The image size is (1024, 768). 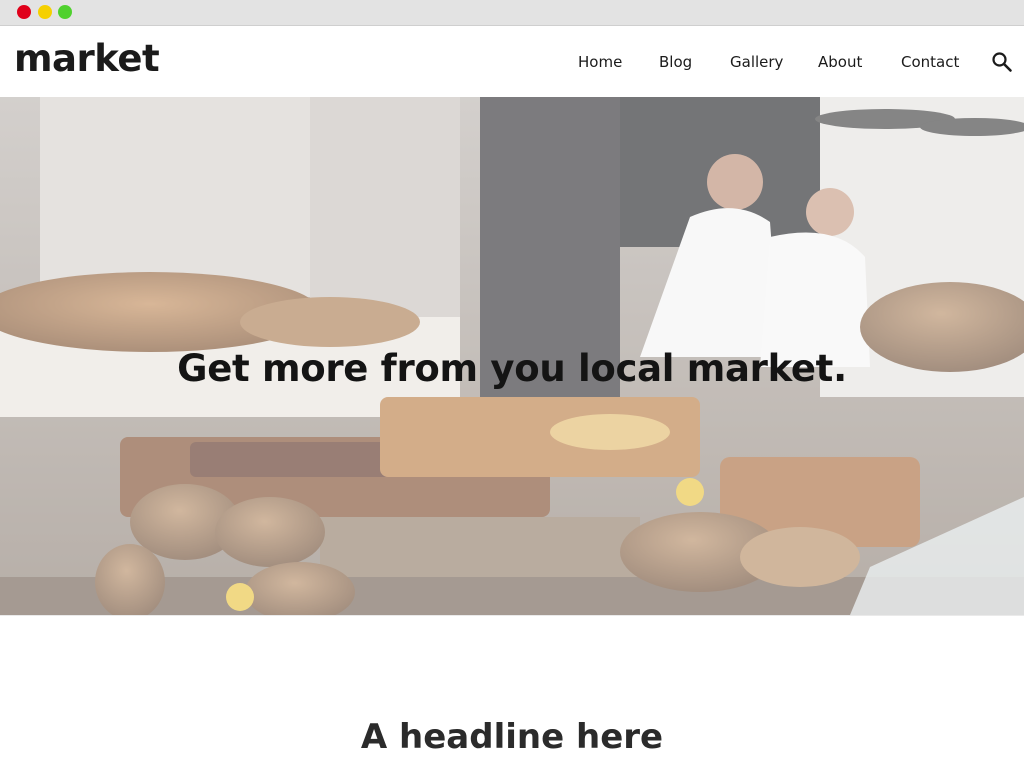 What do you see at coordinates (675, 62) in the screenshot?
I see `nav-blog: Blog` at bounding box center [675, 62].